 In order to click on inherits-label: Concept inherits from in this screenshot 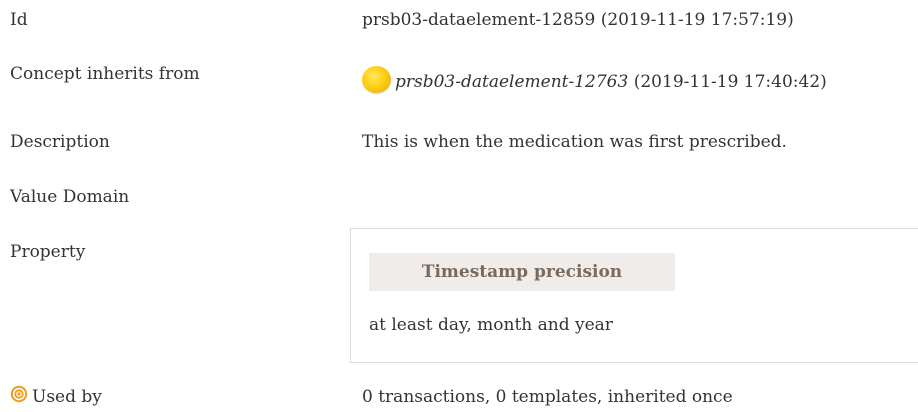, I will do `click(105, 74)`.